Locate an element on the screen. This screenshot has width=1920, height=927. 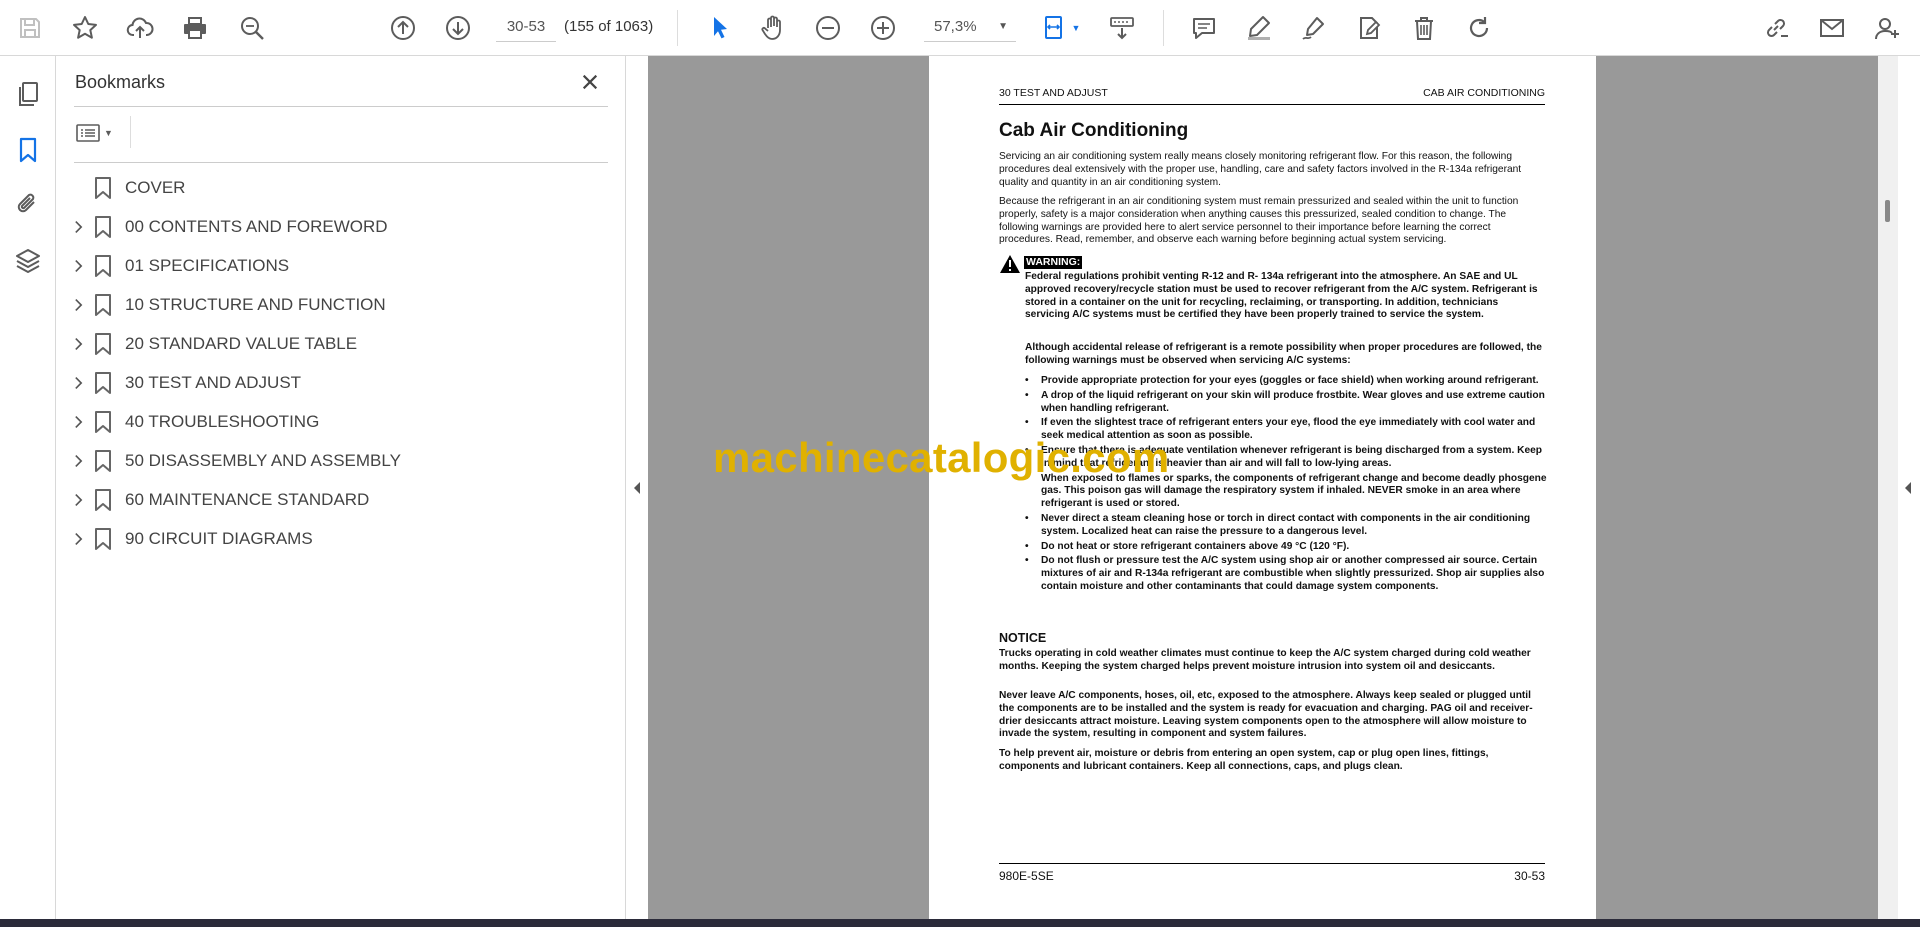
scrollbar-thumb is located at coordinates (1887, 211).